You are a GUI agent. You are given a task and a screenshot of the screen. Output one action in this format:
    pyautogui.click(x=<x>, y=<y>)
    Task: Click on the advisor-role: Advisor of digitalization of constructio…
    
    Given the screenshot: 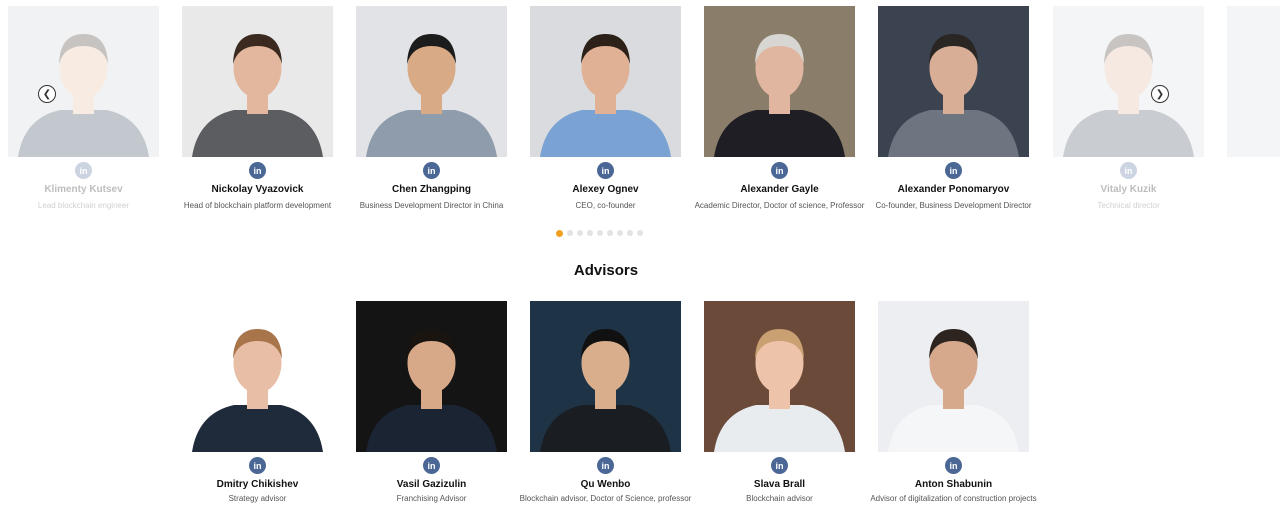 What is the action you would take?
    pyautogui.click(x=953, y=498)
    